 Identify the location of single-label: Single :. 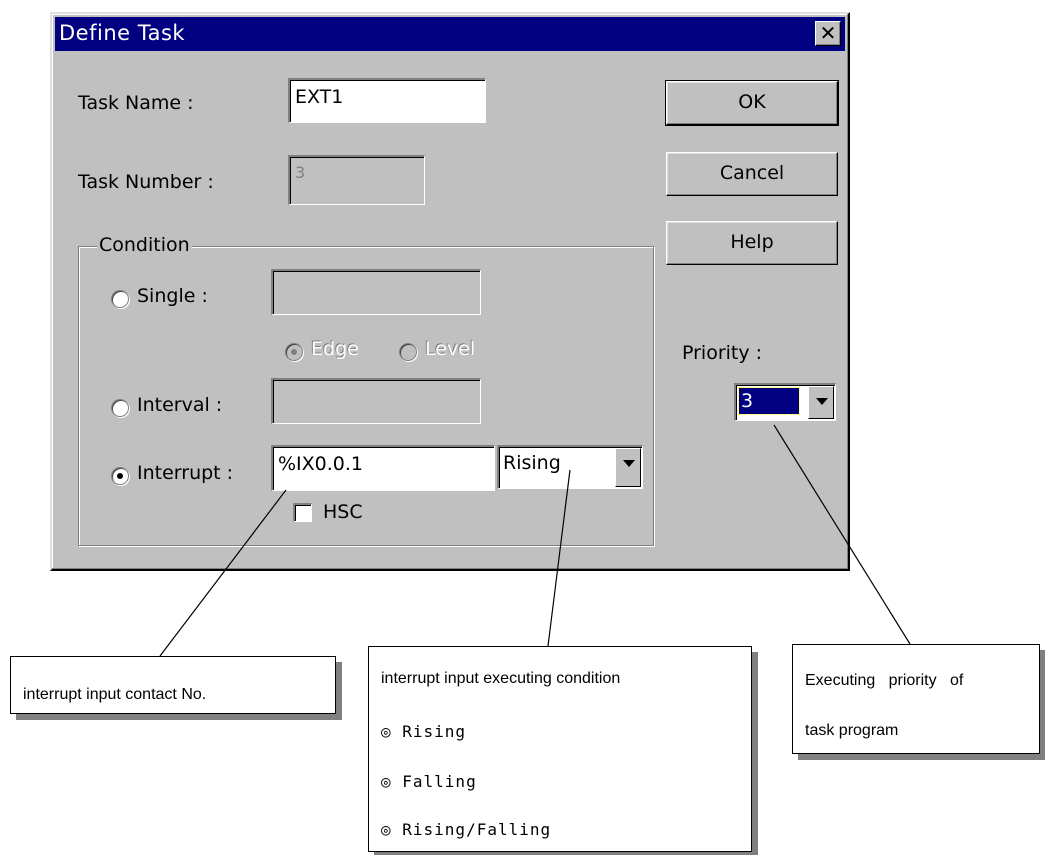
(172, 296).